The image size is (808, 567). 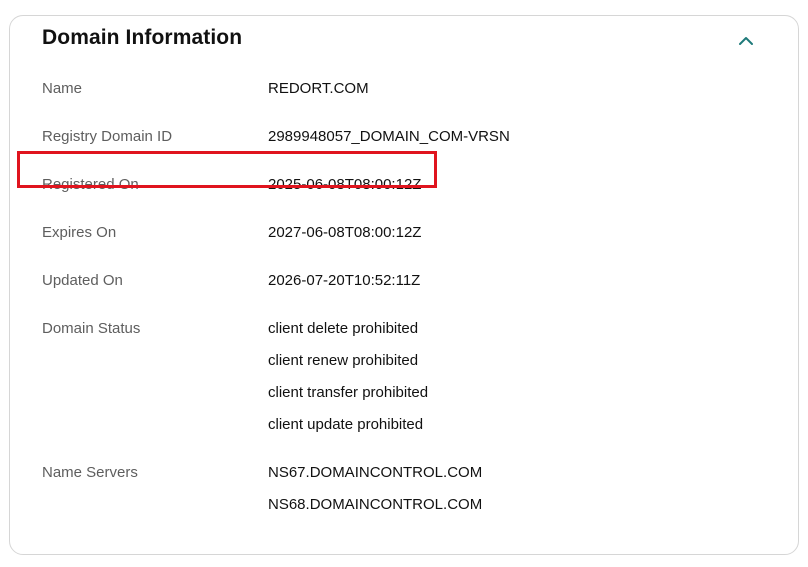 I want to click on card-title: Domain Information, so click(x=142, y=37).